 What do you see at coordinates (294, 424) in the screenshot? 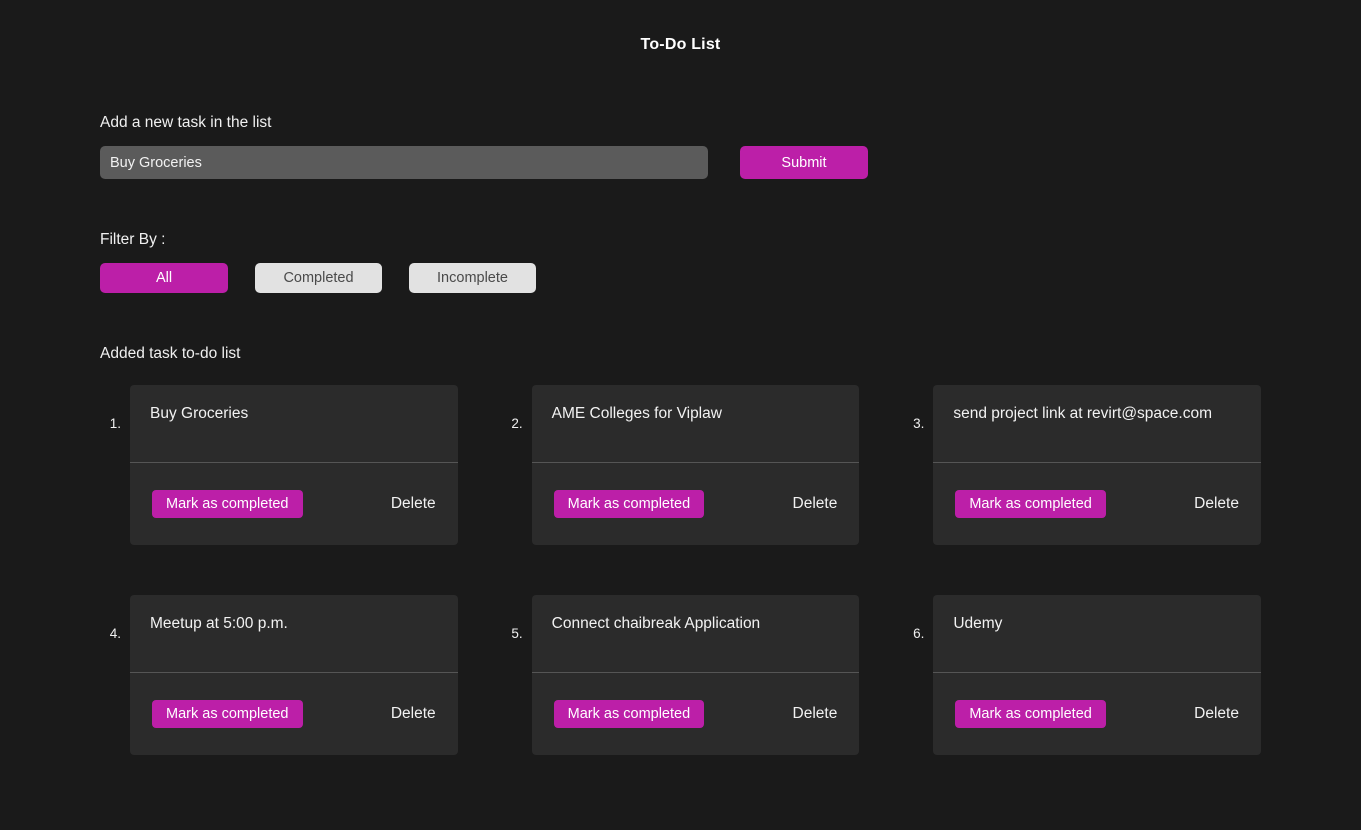
I see `task-card-body: Buy Groceries` at bounding box center [294, 424].